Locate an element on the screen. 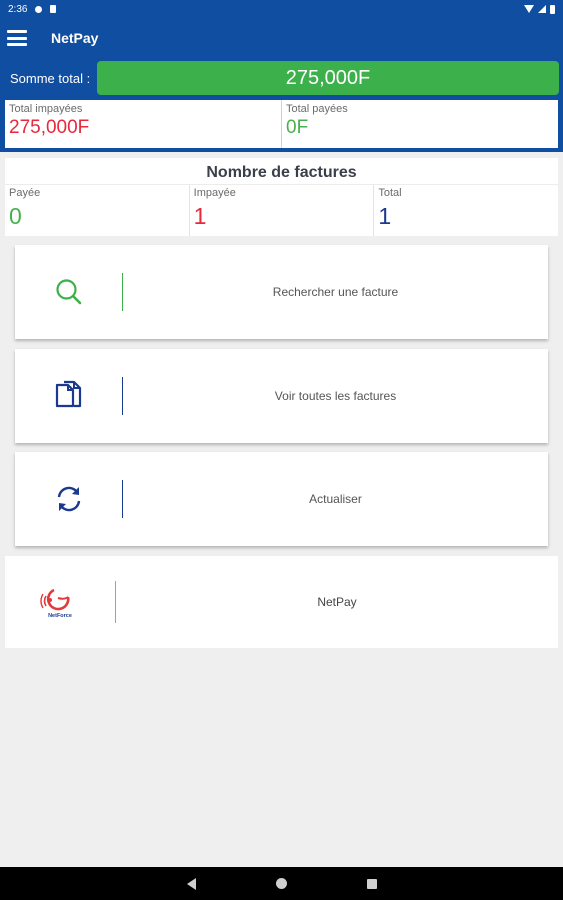 Image resolution: width=563 pixels, height=900 pixels. android-nav-bar is located at coordinates (281, 883).